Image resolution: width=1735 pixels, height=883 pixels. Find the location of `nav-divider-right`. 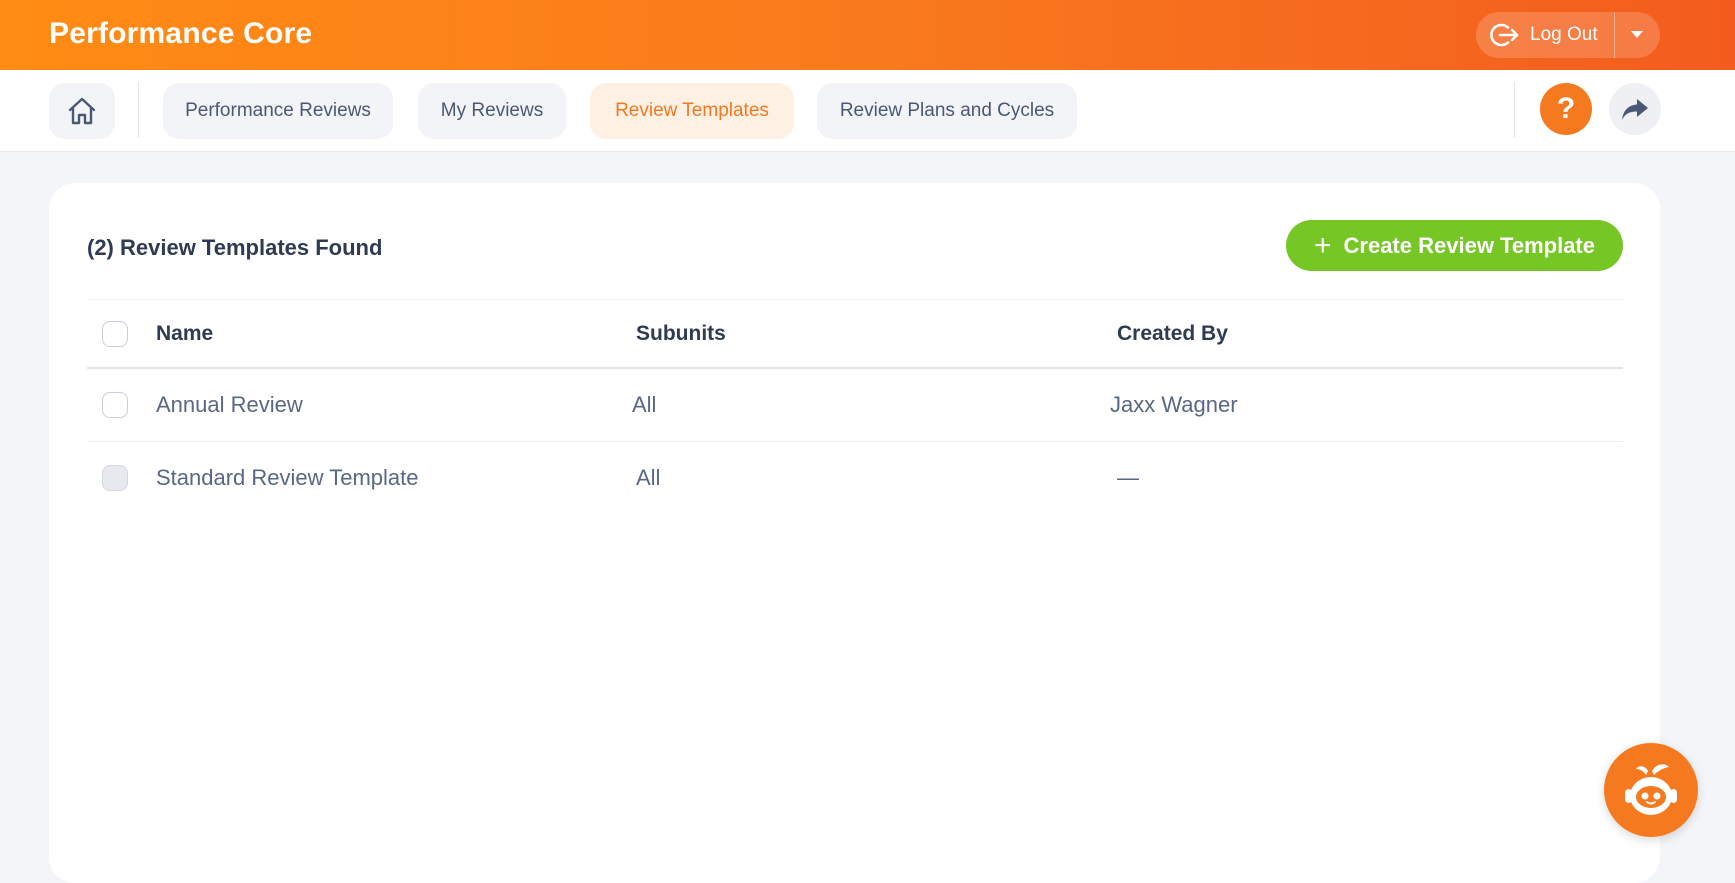

nav-divider-right is located at coordinates (1514, 110).